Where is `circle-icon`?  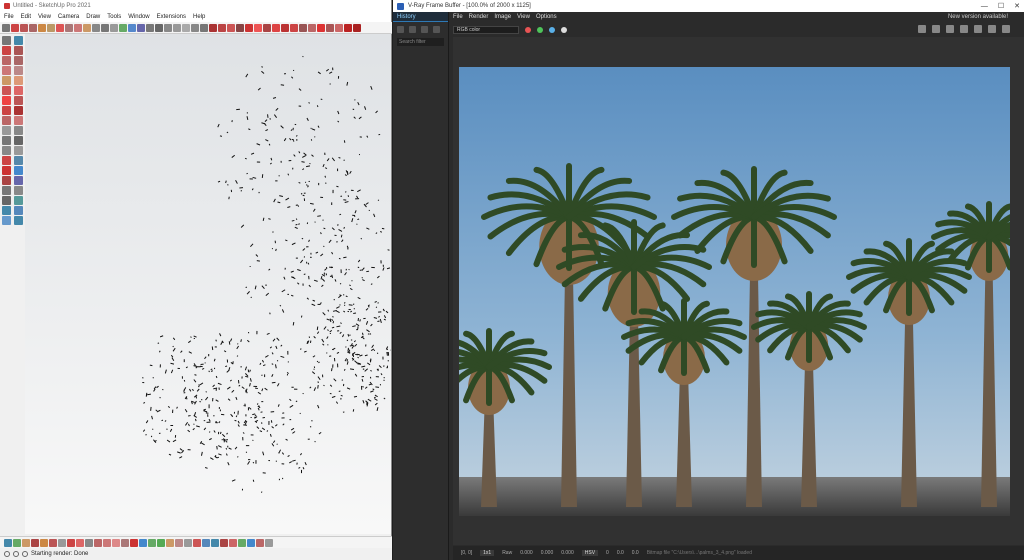 circle-icon is located at coordinates (6, 80).